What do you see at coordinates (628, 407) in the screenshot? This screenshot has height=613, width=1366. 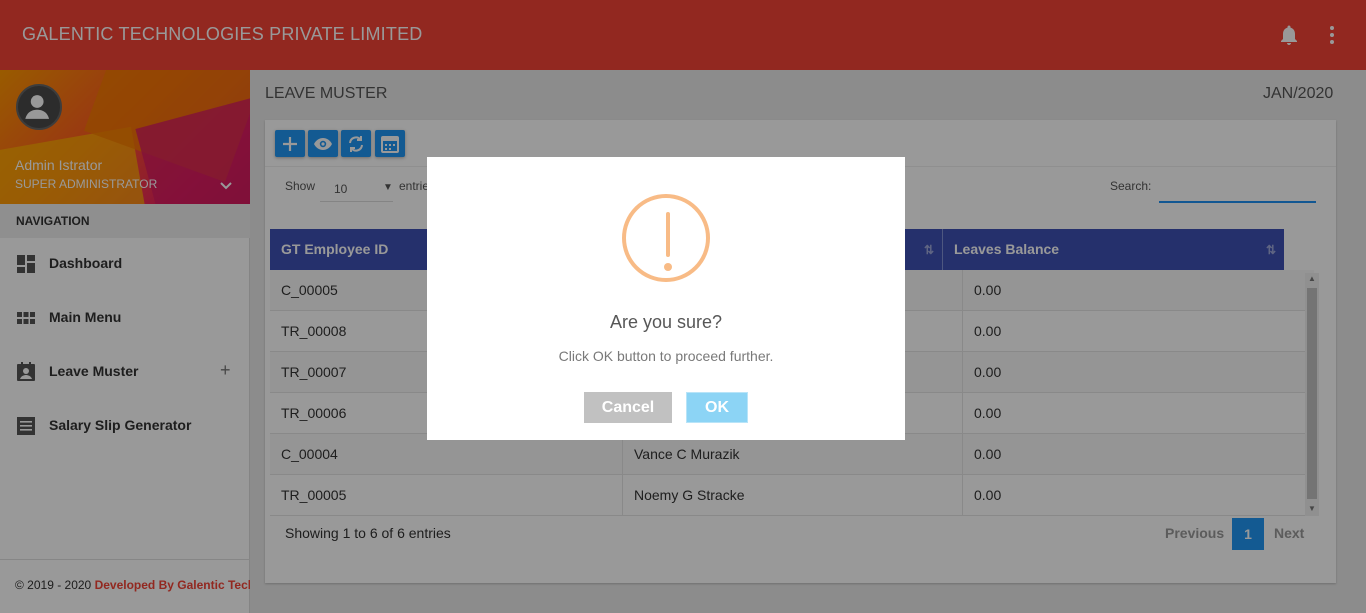 I see `cancel-button: Cancel` at bounding box center [628, 407].